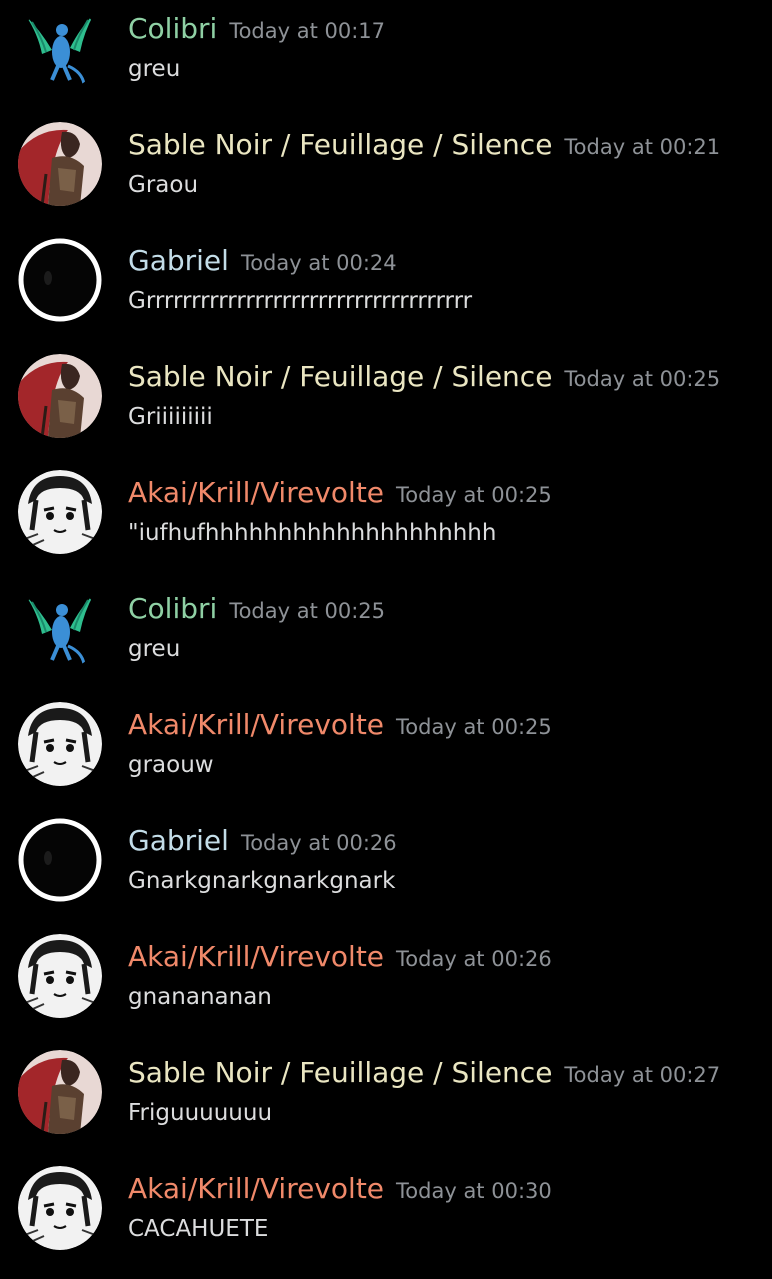 This screenshot has width=772, height=1279. I want to click on message-text: gnanananan, so click(200, 997).